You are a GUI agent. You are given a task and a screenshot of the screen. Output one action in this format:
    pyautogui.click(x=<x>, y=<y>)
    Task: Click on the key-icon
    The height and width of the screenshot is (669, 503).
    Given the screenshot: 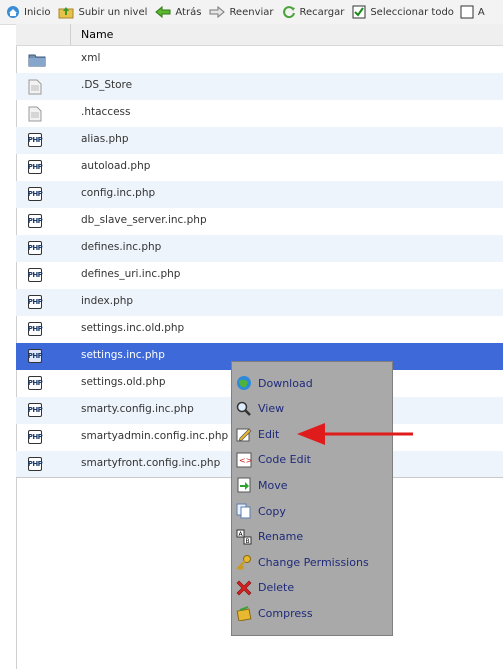 What is the action you would take?
    pyautogui.click(x=244, y=562)
    